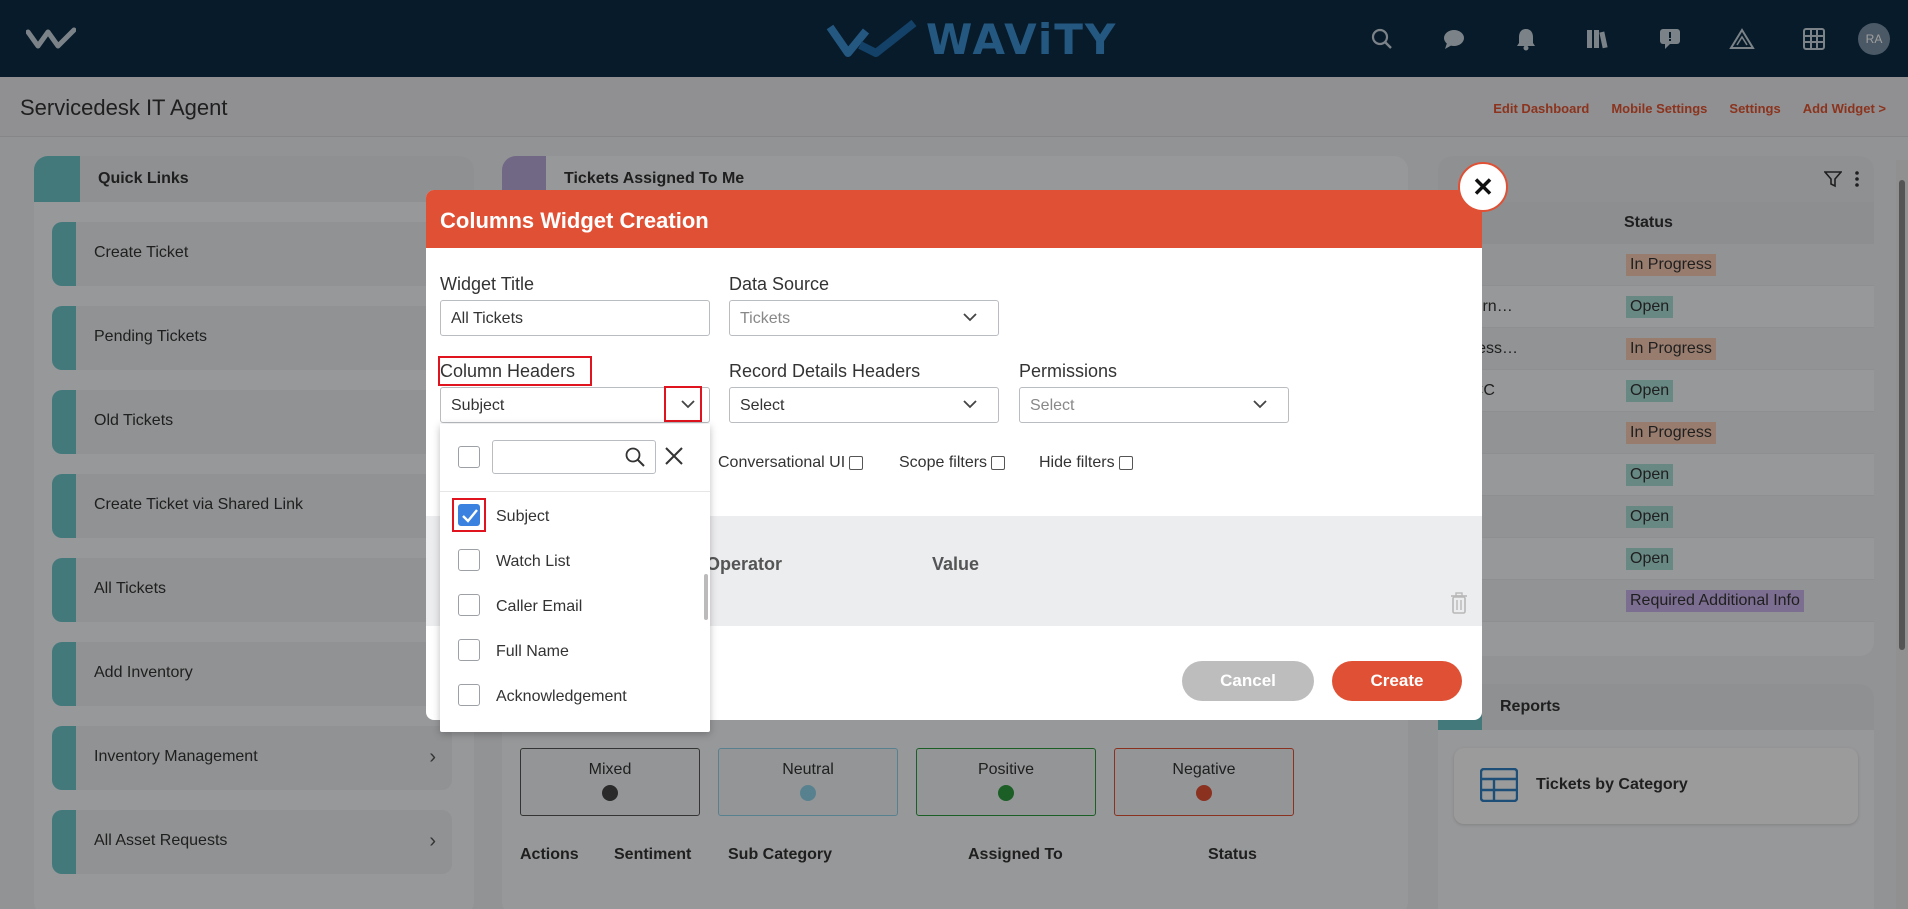 This screenshot has width=1908, height=909. I want to click on hide-filters-checkbox, so click(1125, 463).